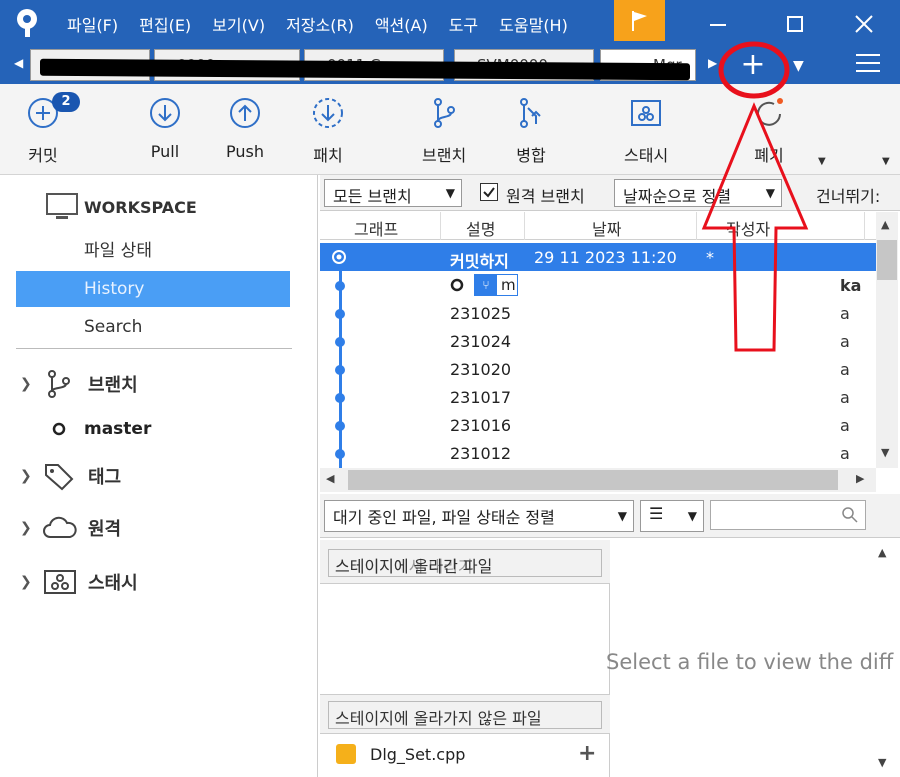 Image resolution: width=900 pixels, height=777 pixels. Describe the element at coordinates (154, 348) in the screenshot. I see `sidebar-divider` at that location.